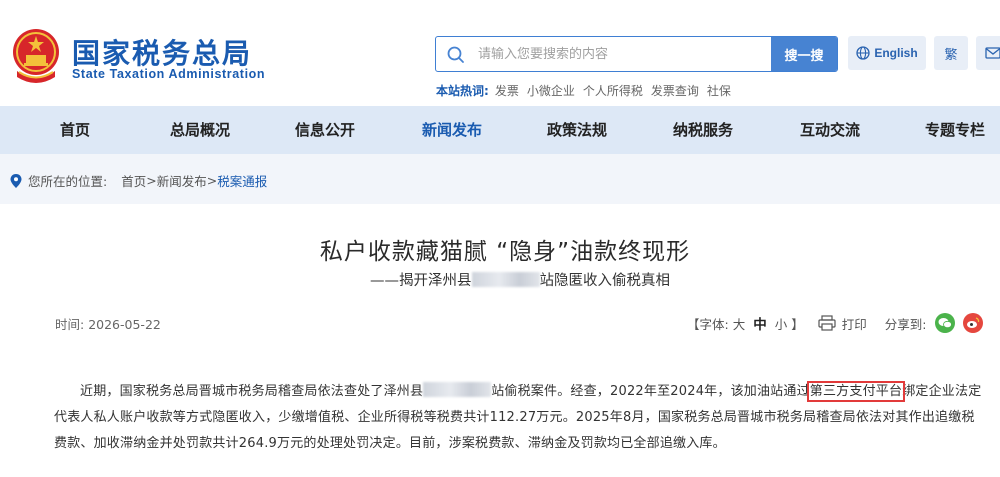  I want to click on print-button: 打印, so click(842, 323).